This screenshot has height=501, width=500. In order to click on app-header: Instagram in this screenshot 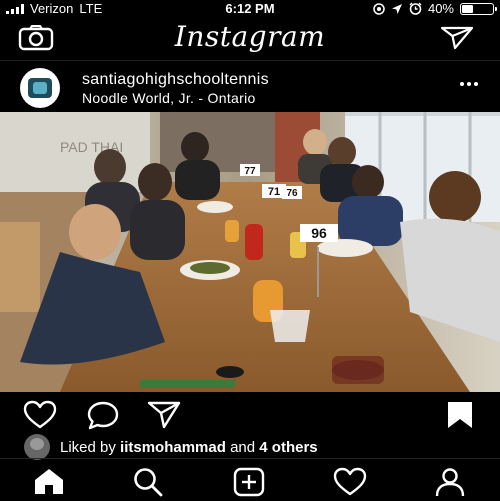, I will do `click(250, 38)`.